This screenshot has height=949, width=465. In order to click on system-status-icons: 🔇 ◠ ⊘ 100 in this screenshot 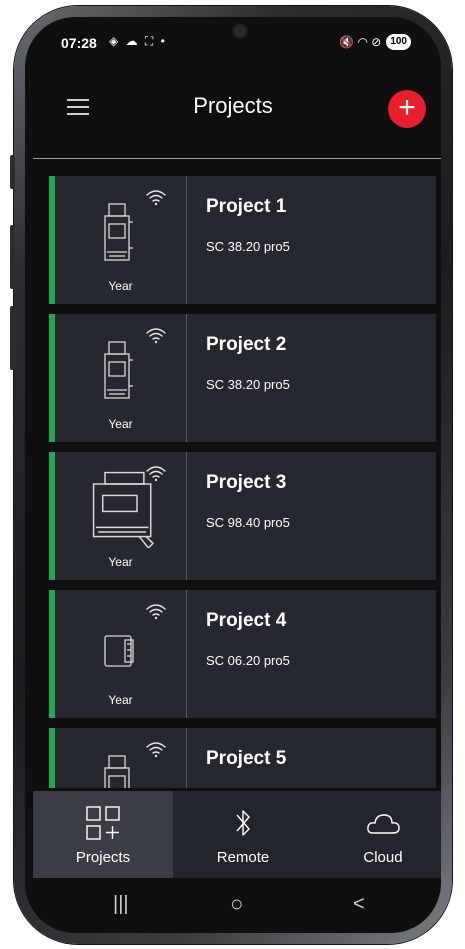, I will do `click(375, 42)`.